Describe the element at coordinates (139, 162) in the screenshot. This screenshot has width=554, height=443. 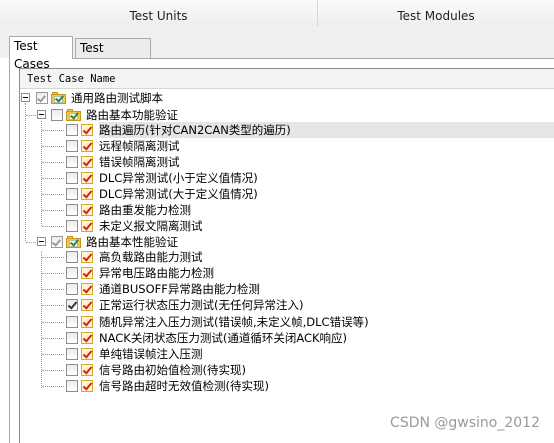
I see `test-case-label: 错误帧隔离测试` at that location.